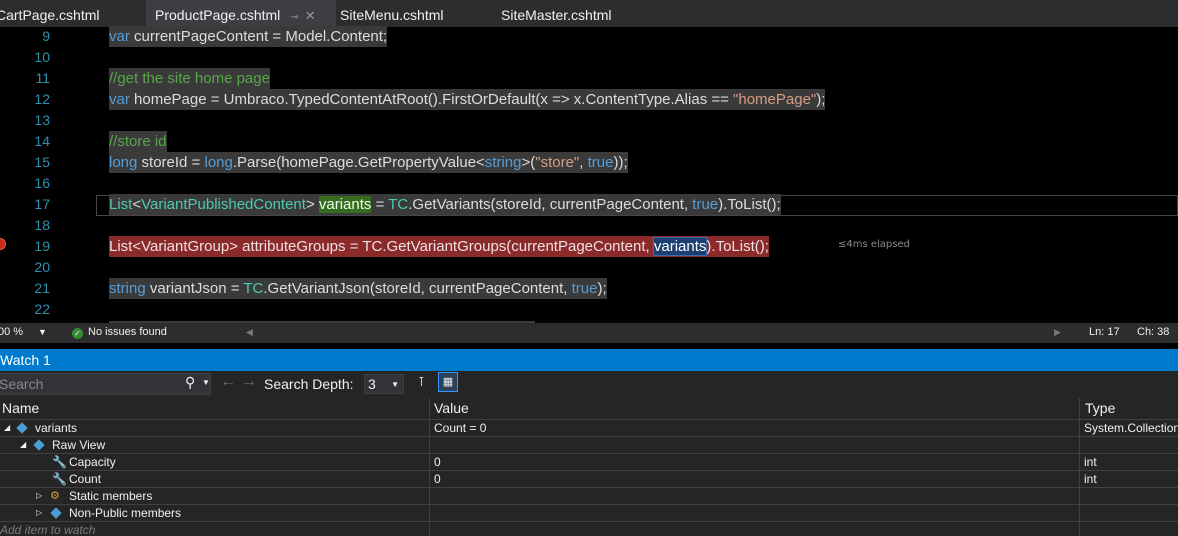  What do you see at coordinates (223, 204) in the screenshot?
I see `type-name: VariantPublishedContent` at bounding box center [223, 204].